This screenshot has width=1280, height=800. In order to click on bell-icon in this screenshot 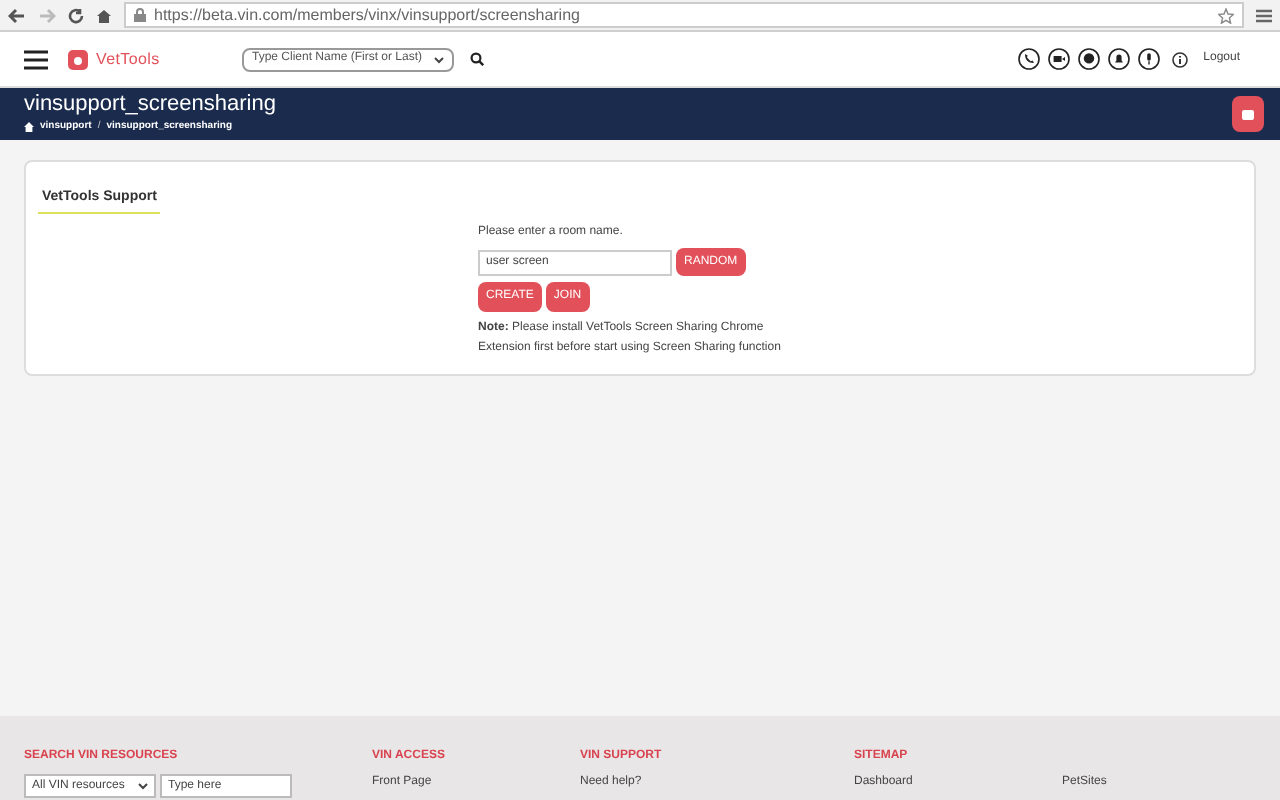, I will do `click(1118, 59)`.